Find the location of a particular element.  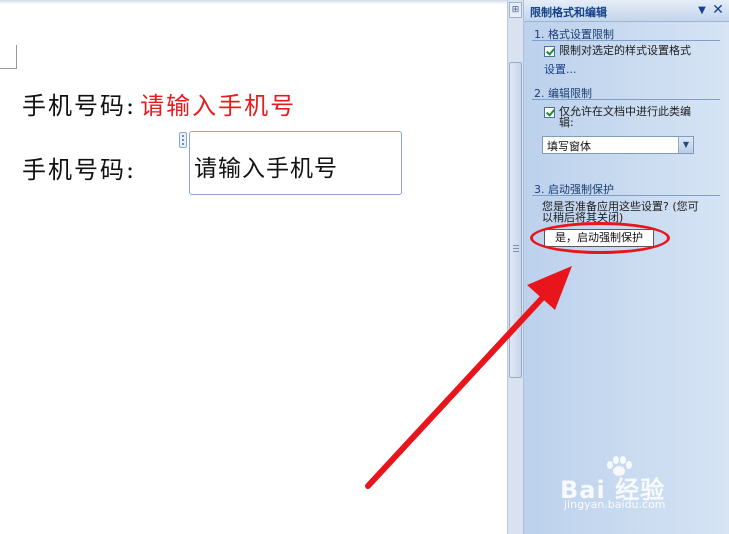

baidu-watermark: Bai 经验 jingyan.baidu.com is located at coordinates (640, 486).